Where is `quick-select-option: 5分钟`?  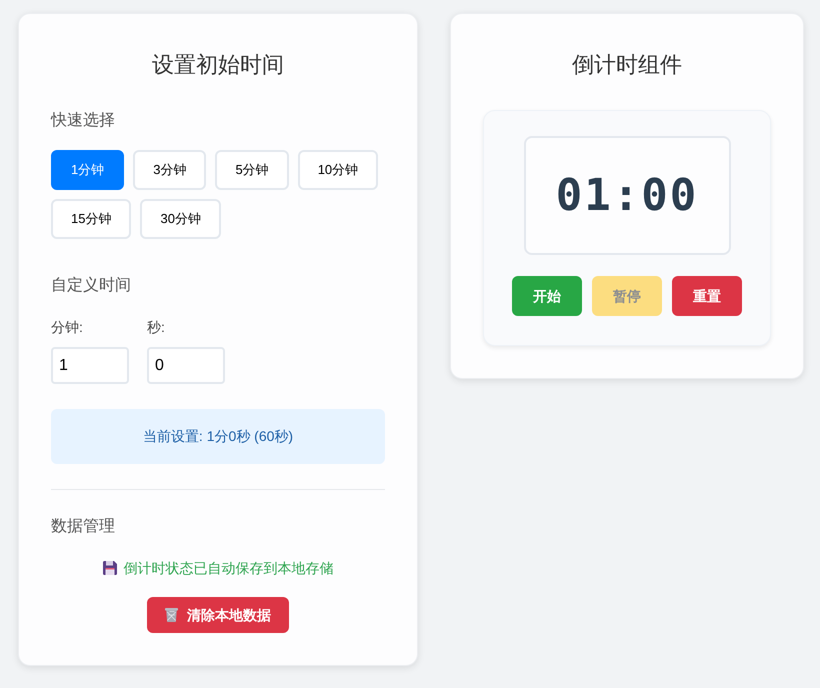
quick-select-option: 5分钟 is located at coordinates (252, 170).